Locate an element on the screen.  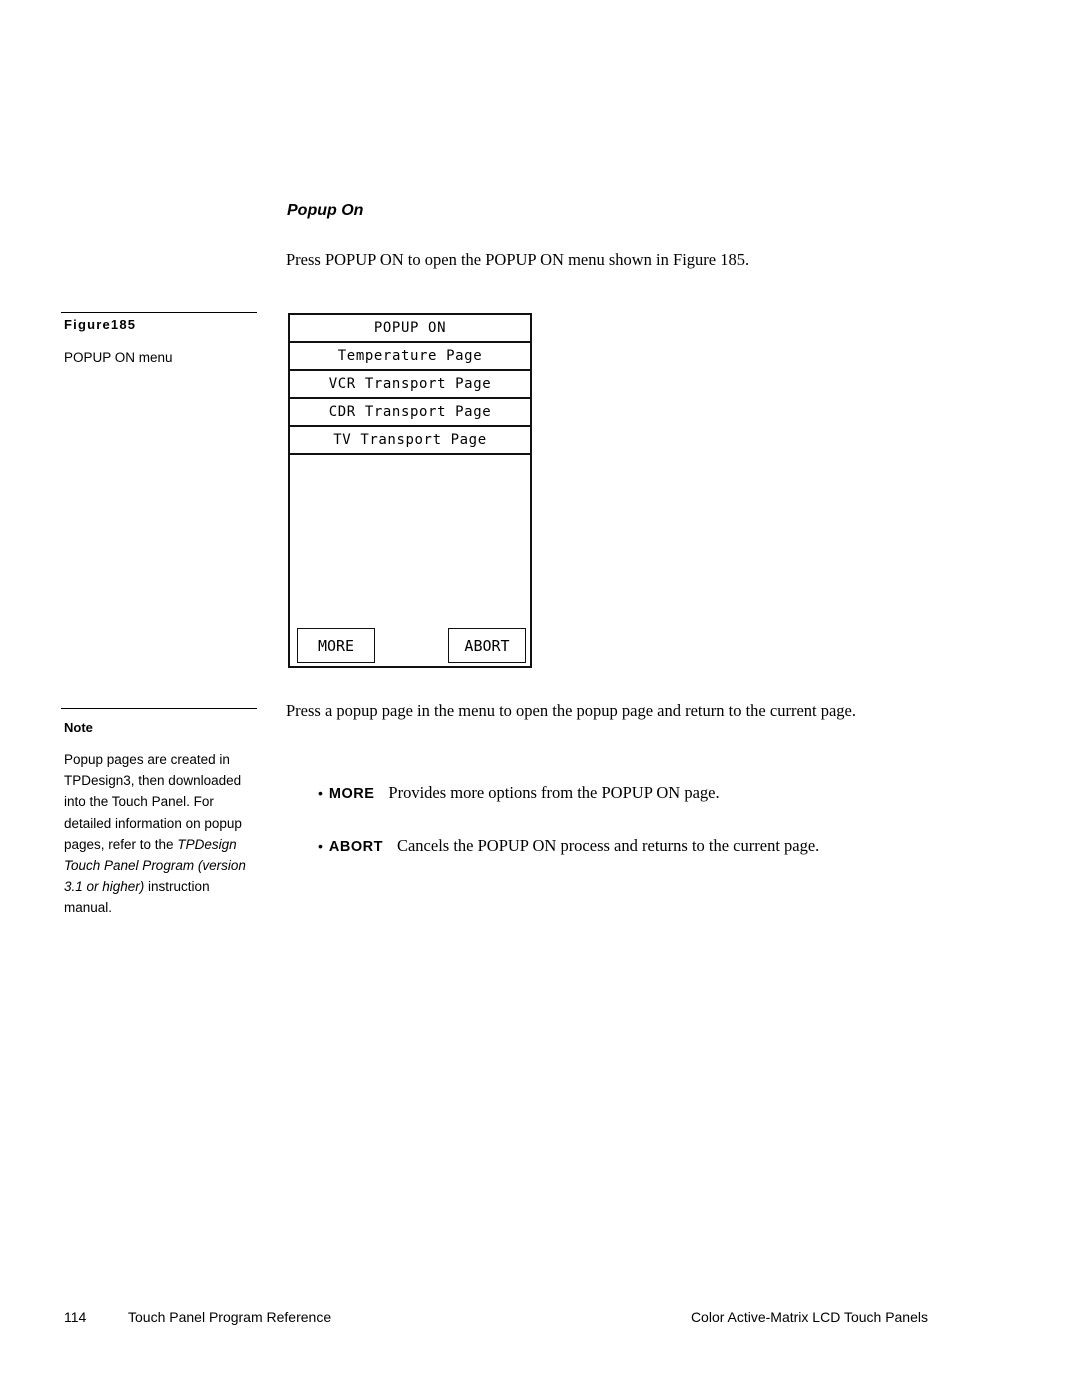
footer-right-title: Color Active-Matrix LCD Touch Panels is located at coordinates (809, 1317).